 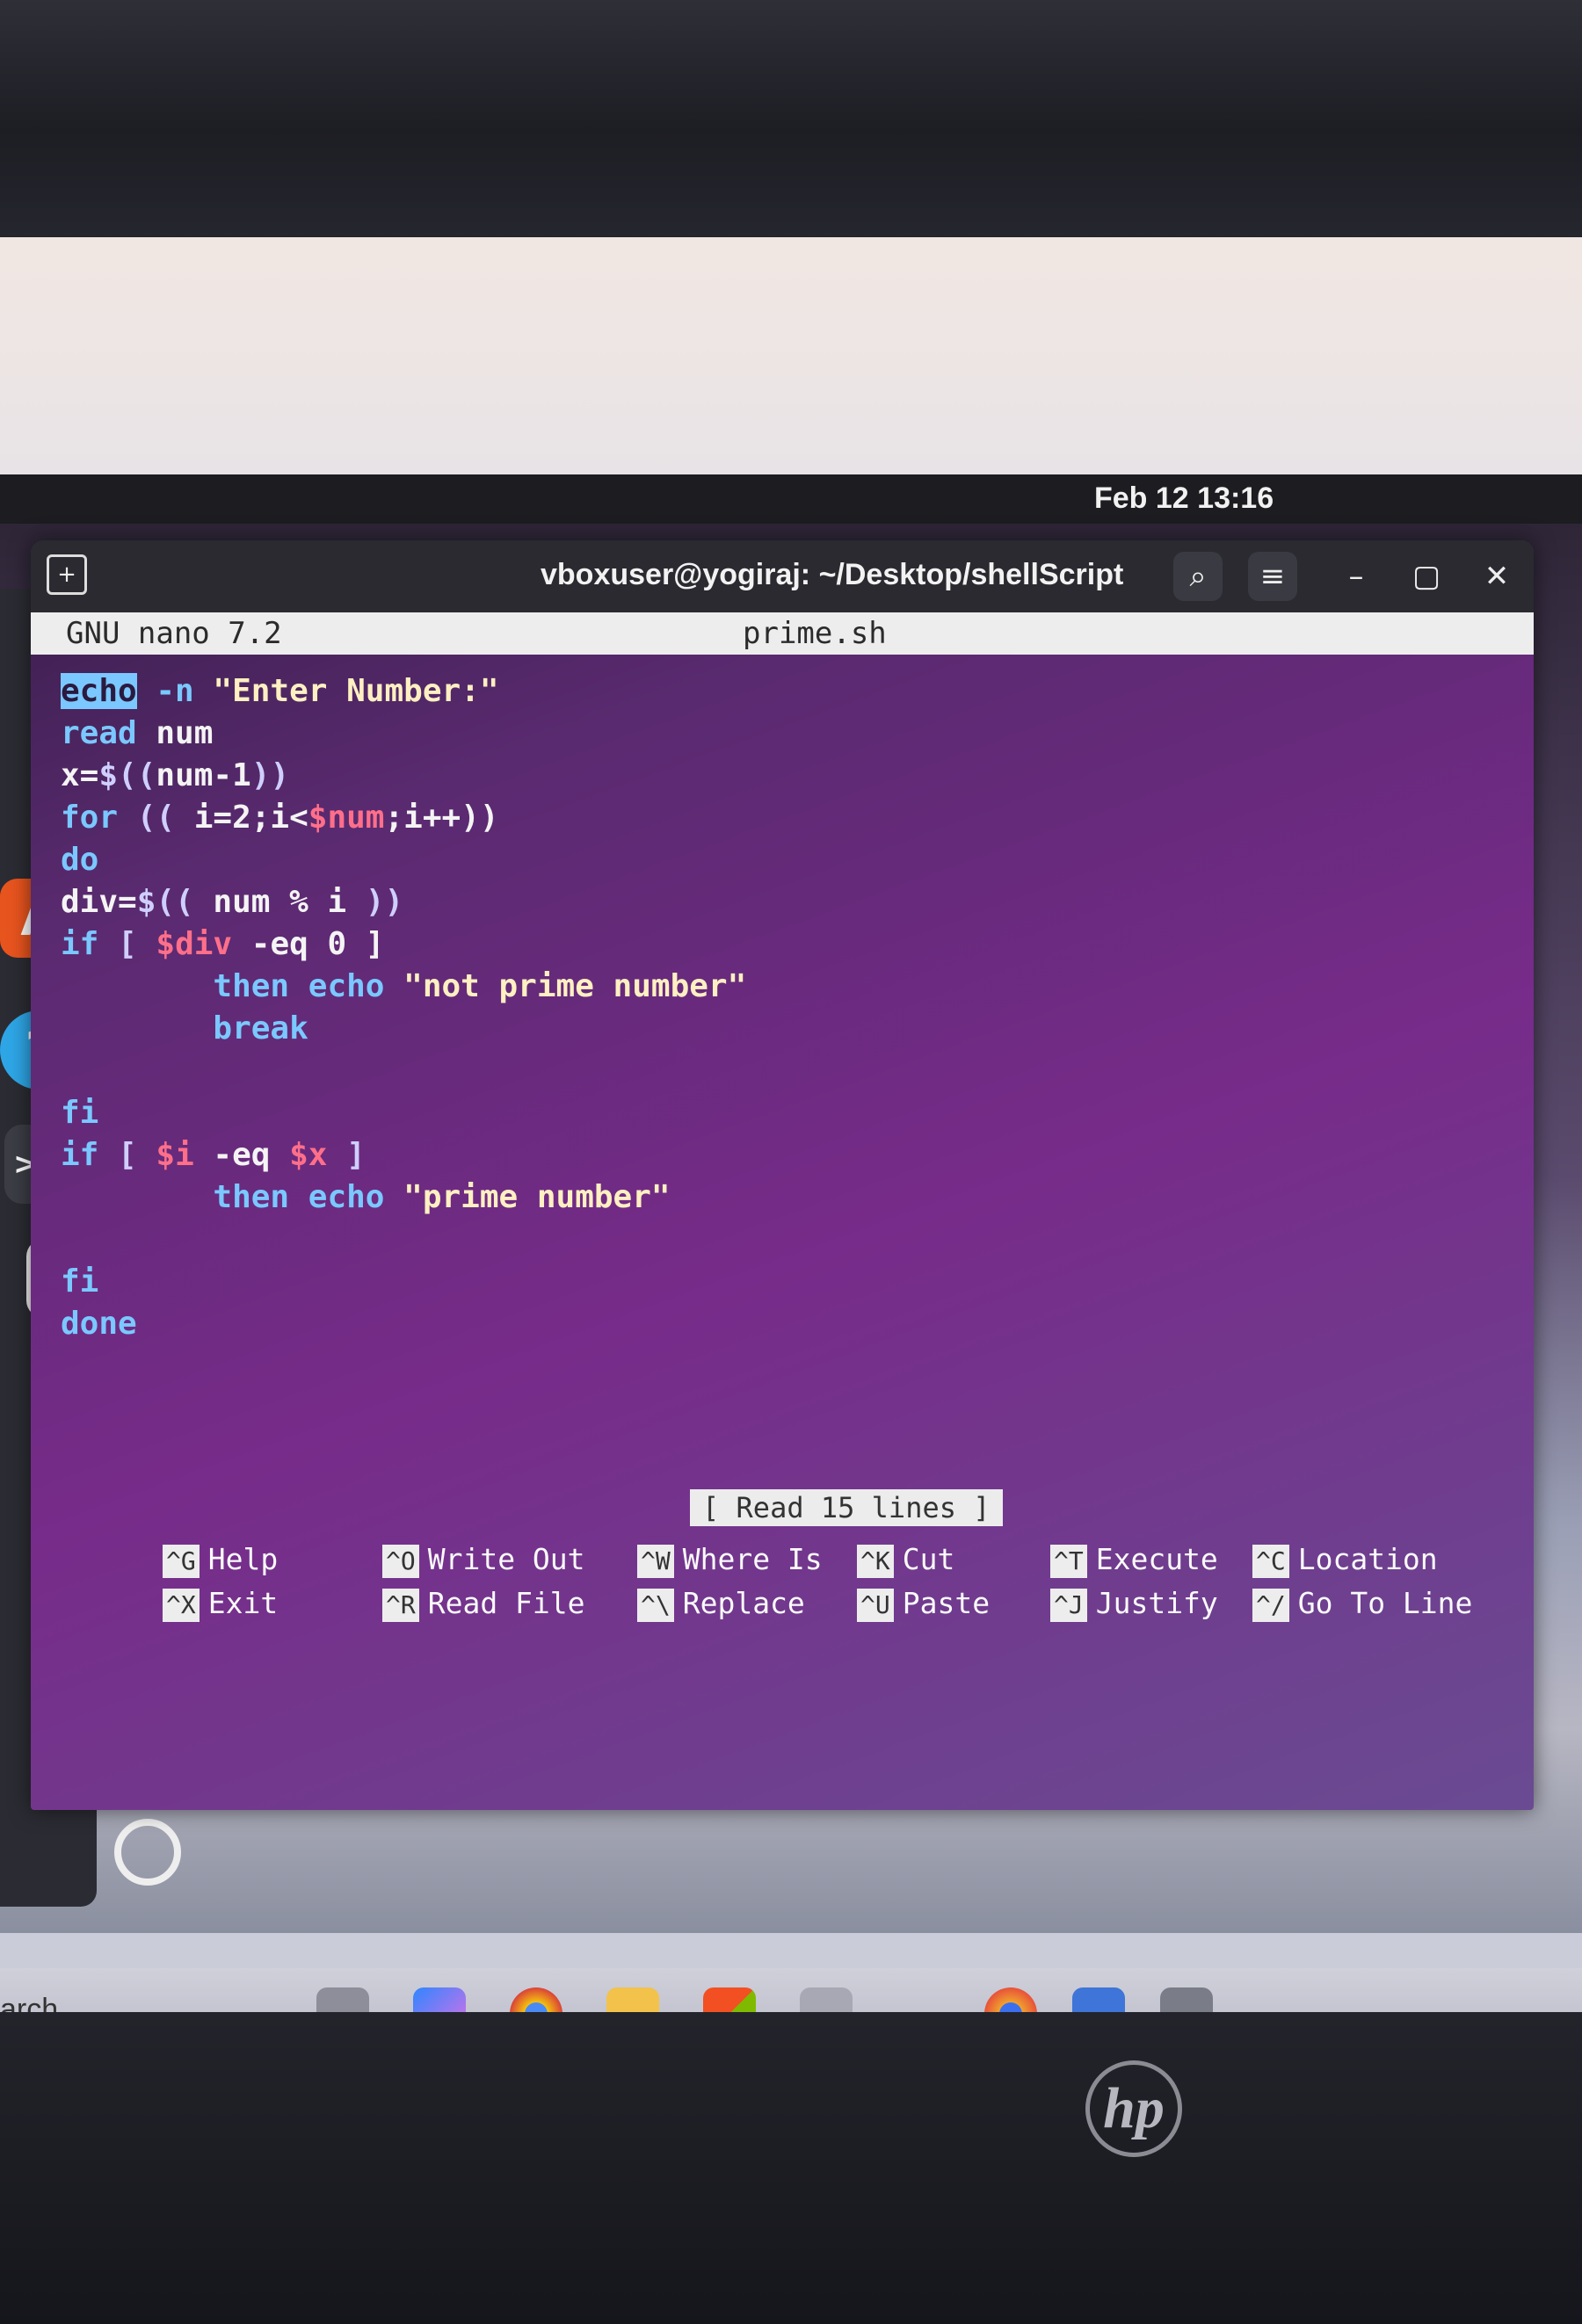 I want to click on search-icon: ⌕, so click(x=1198, y=576).